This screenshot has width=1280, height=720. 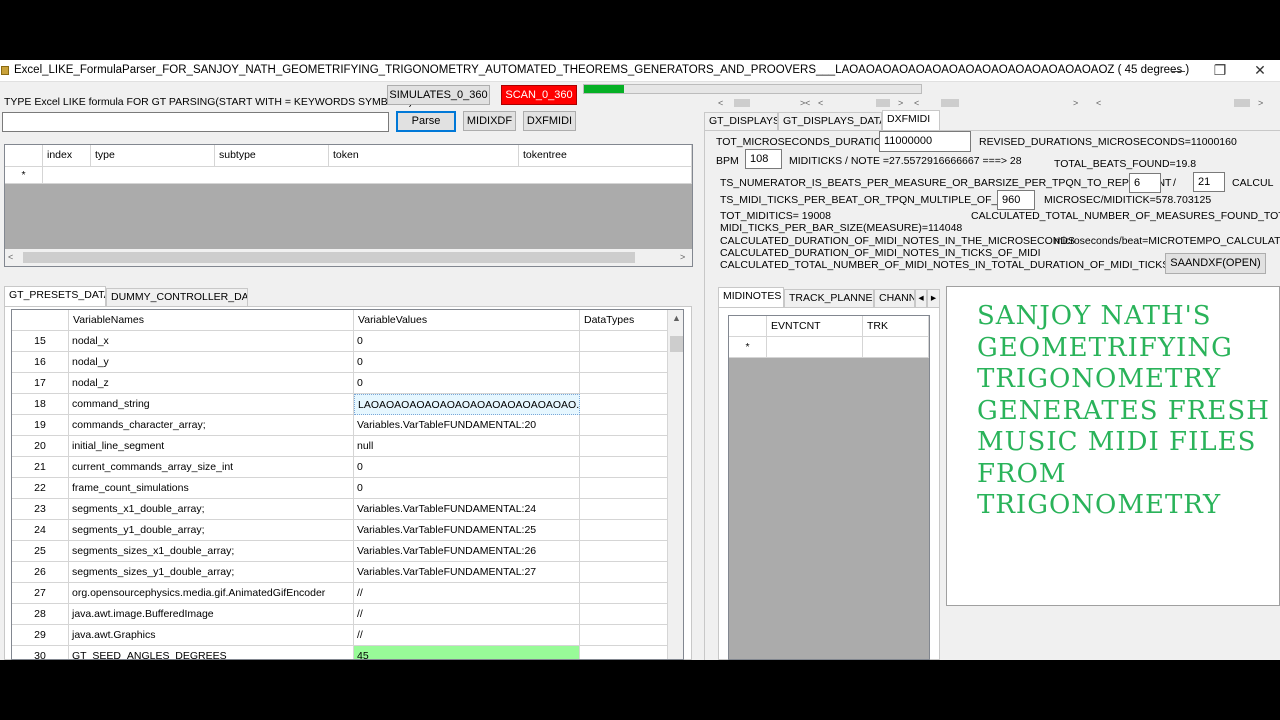 I want to click on token-grid-hscroll: < >, so click(x=348, y=257).